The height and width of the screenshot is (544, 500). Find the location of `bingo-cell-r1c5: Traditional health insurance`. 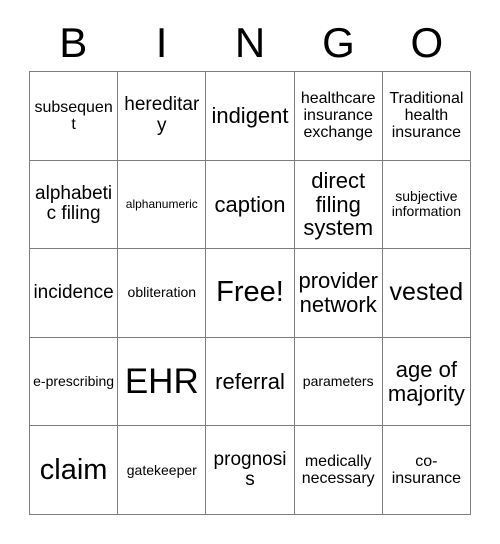

bingo-cell-r1c5: Traditional health insurance is located at coordinates (426, 116).